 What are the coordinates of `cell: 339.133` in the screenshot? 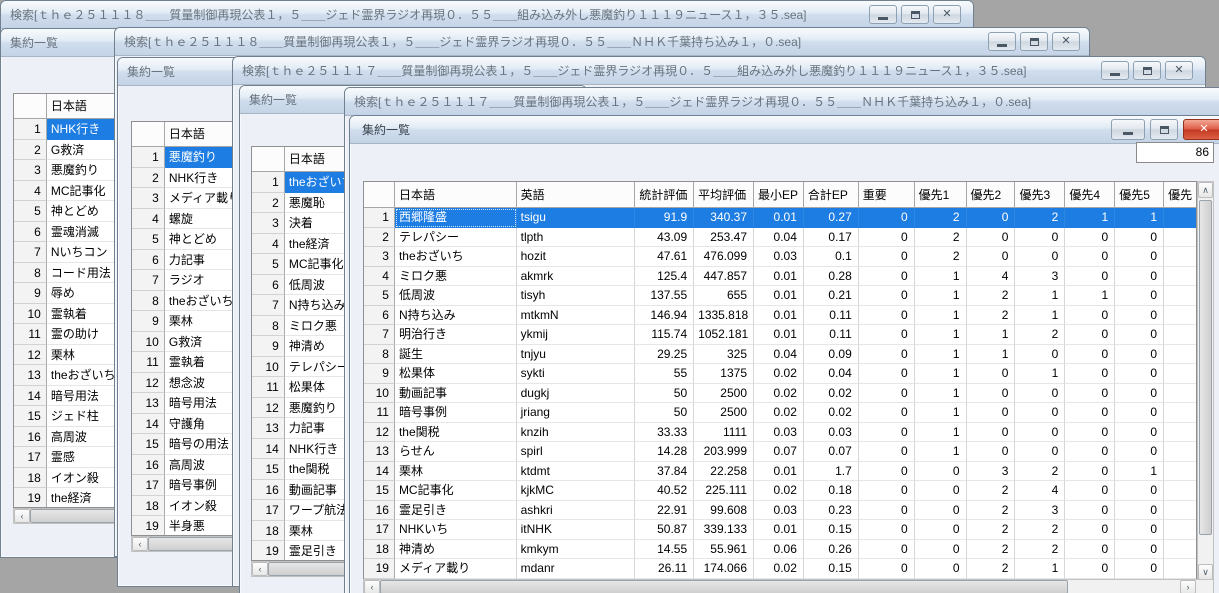 It's located at (724, 530).